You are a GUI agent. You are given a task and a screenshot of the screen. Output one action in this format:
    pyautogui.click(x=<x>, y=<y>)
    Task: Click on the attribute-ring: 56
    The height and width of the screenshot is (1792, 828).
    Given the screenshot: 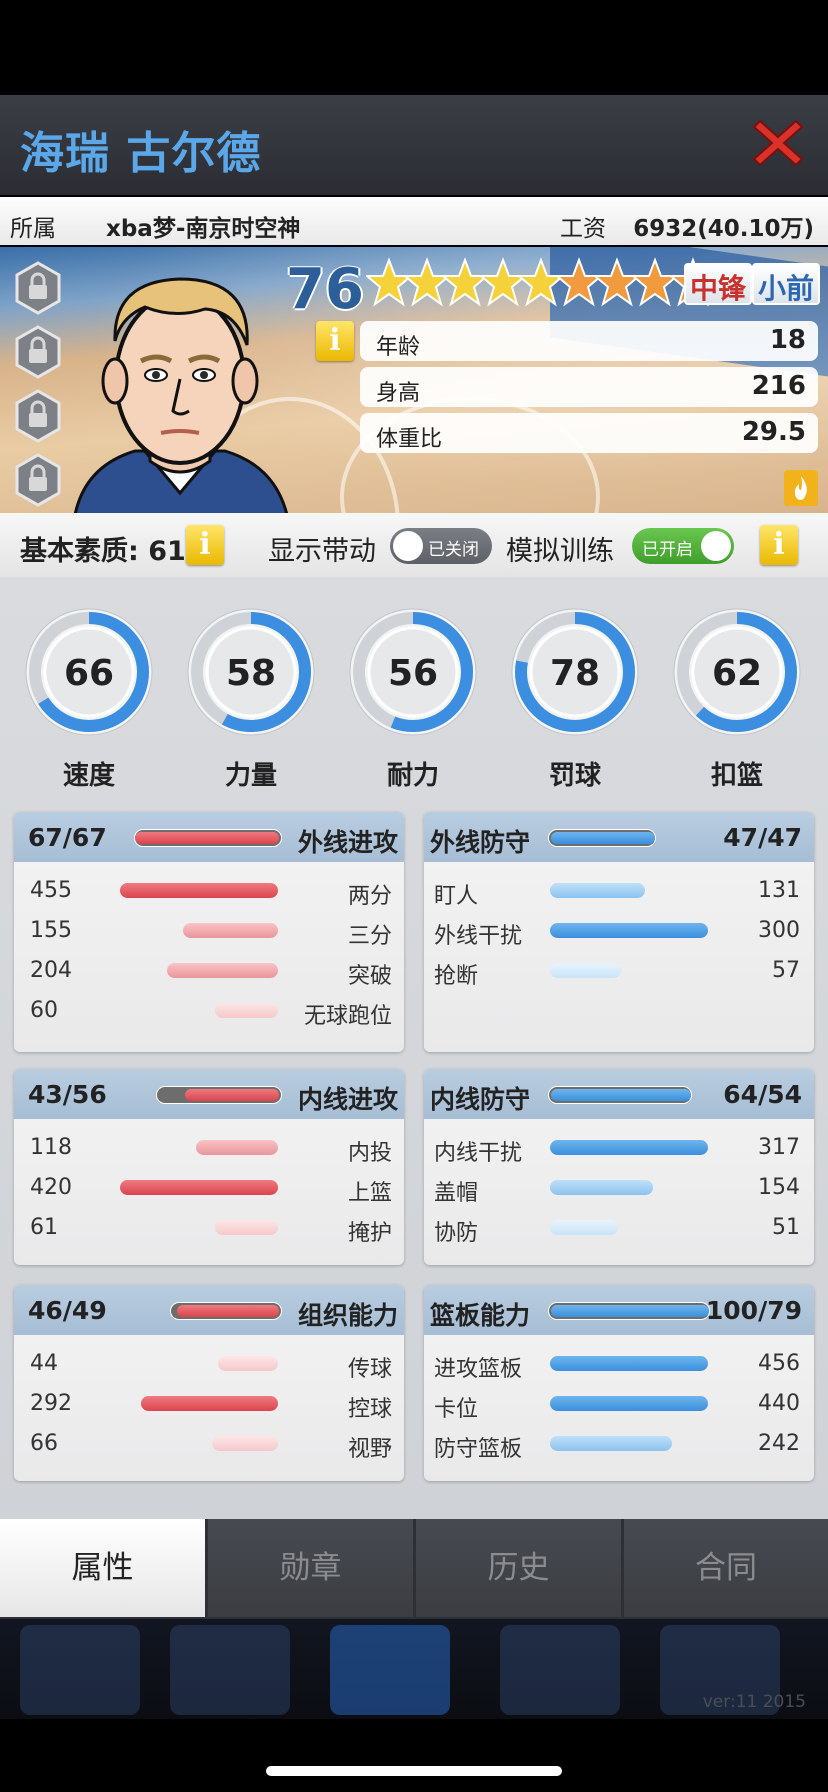 What is the action you would take?
    pyautogui.click(x=413, y=672)
    